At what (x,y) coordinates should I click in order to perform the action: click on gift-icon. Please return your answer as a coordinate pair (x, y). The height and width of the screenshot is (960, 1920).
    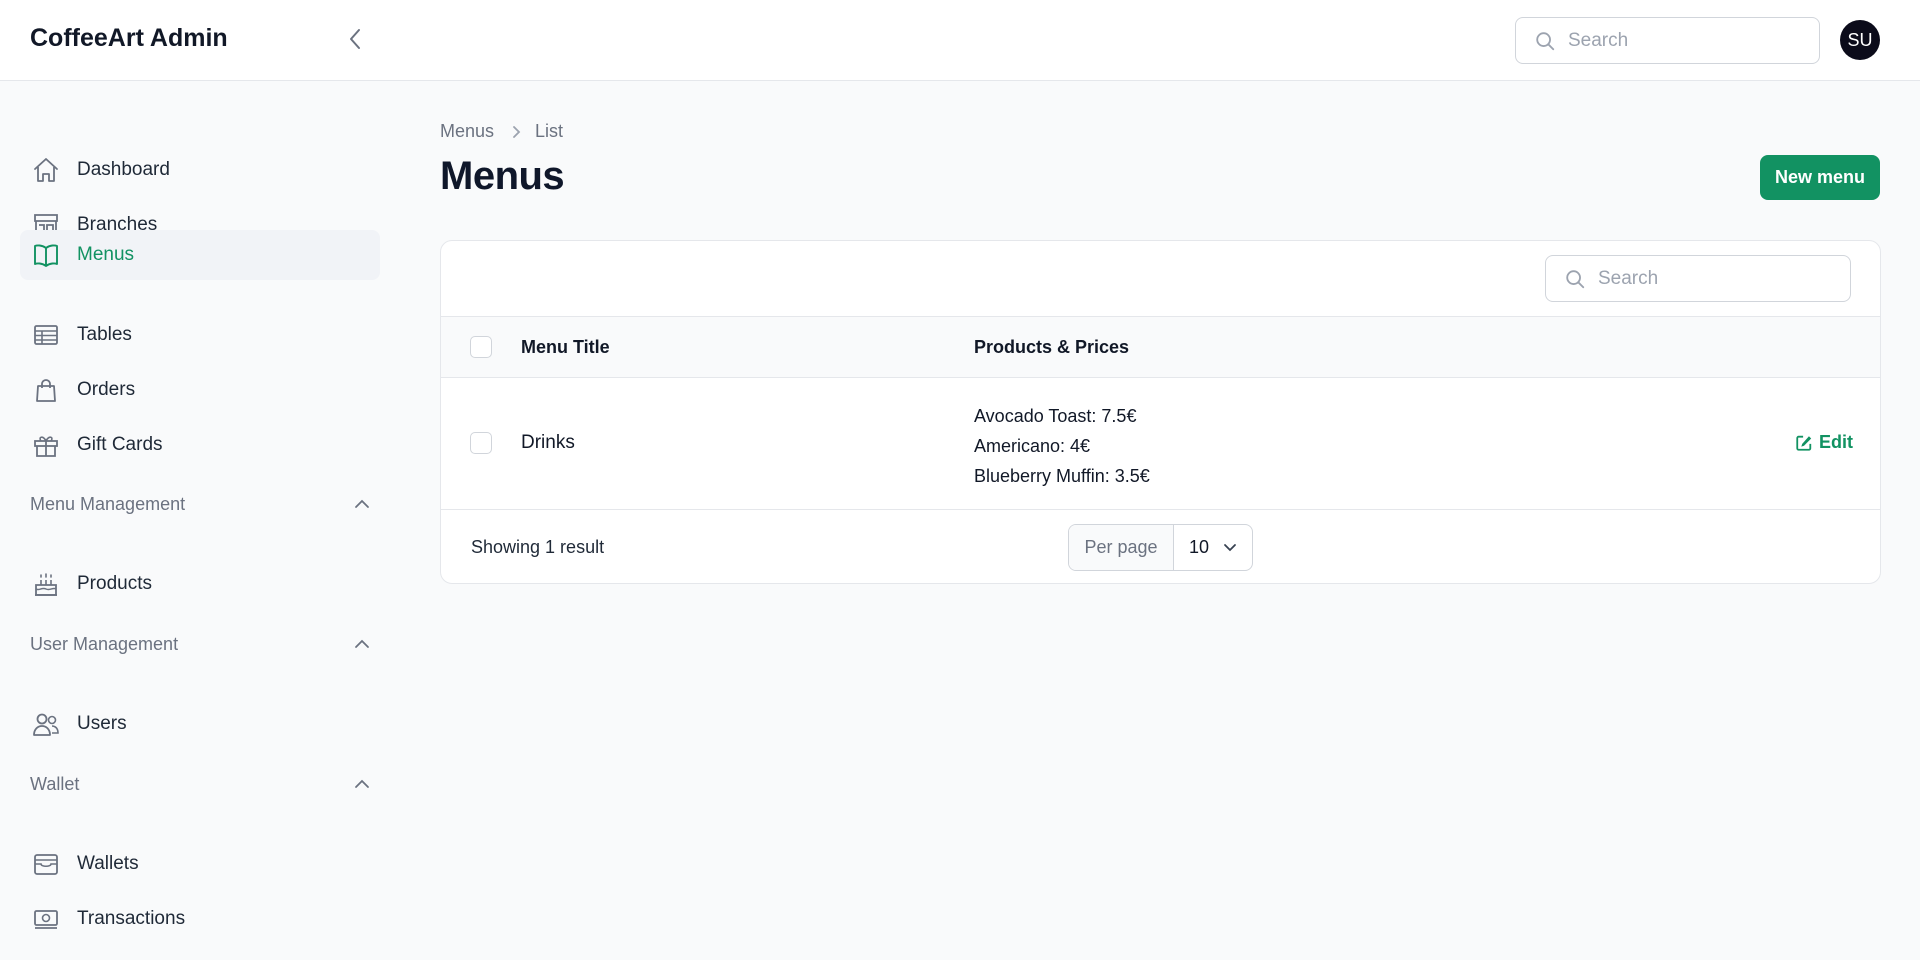
    Looking at the image, I should click on (46, 445).